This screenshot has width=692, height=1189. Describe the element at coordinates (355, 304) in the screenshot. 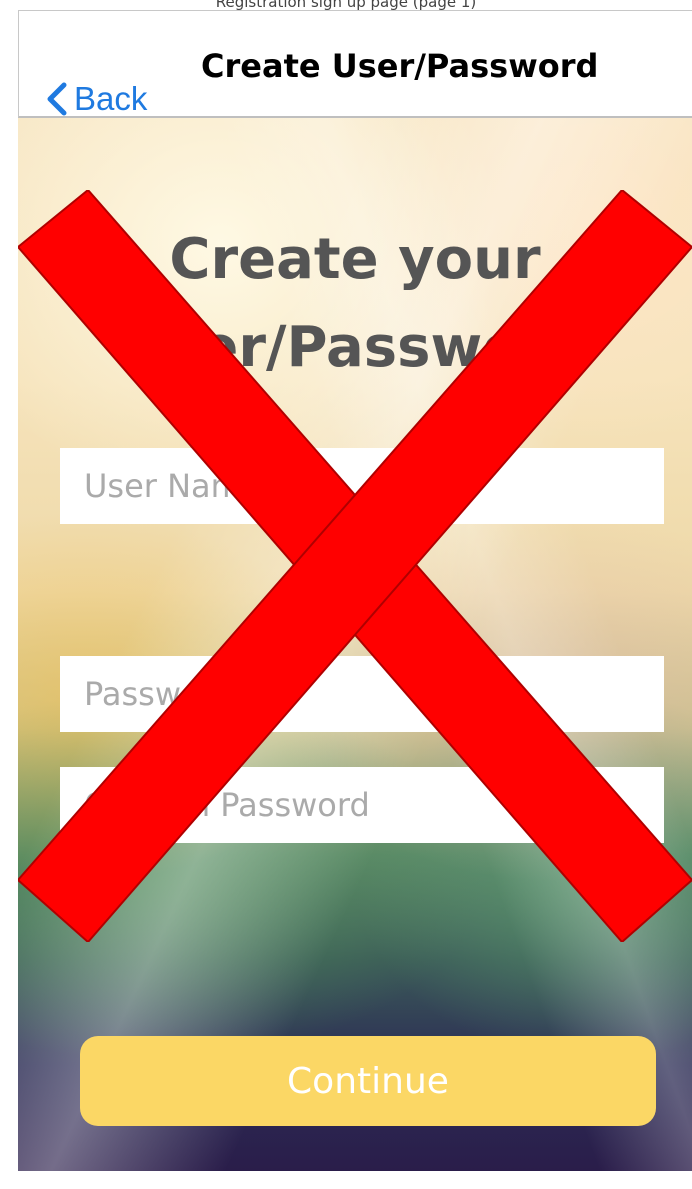

I see `page-heading: Create your User/Password` at that location.